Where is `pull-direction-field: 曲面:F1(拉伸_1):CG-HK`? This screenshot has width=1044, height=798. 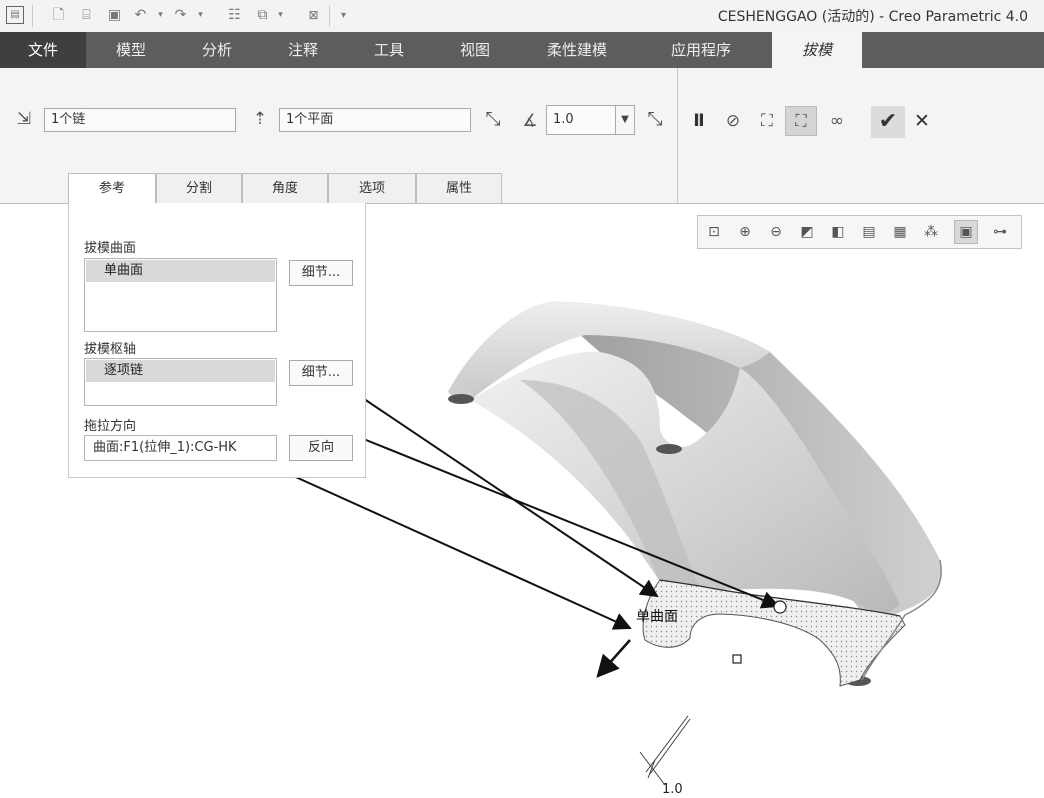 pull-direction-field: 曲面:F1(拉伸_1):CG-HK is located at coordinates (180, 448).